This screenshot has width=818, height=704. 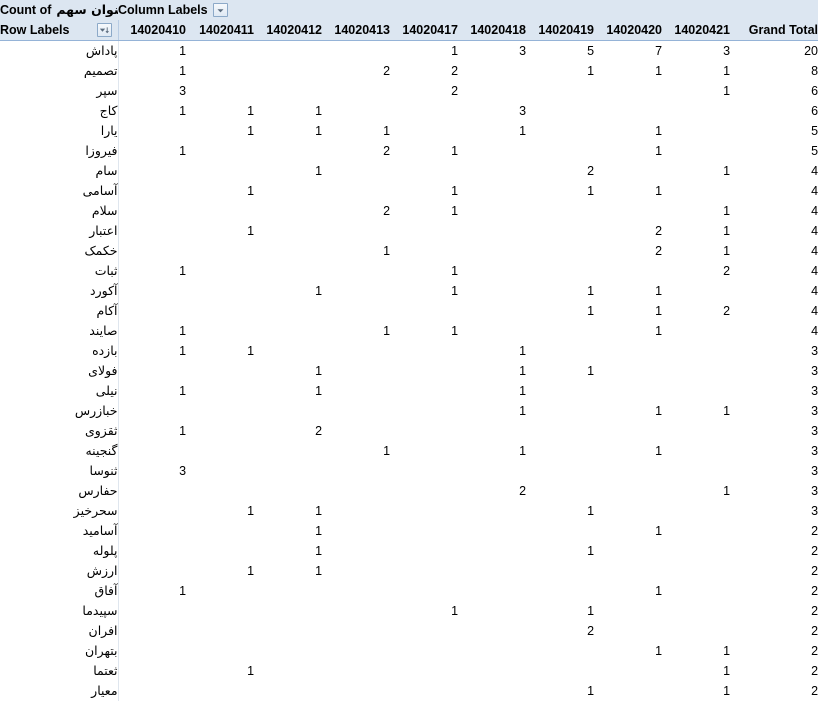 I want to click on value-cell: 5, so click(x=560, y=50).